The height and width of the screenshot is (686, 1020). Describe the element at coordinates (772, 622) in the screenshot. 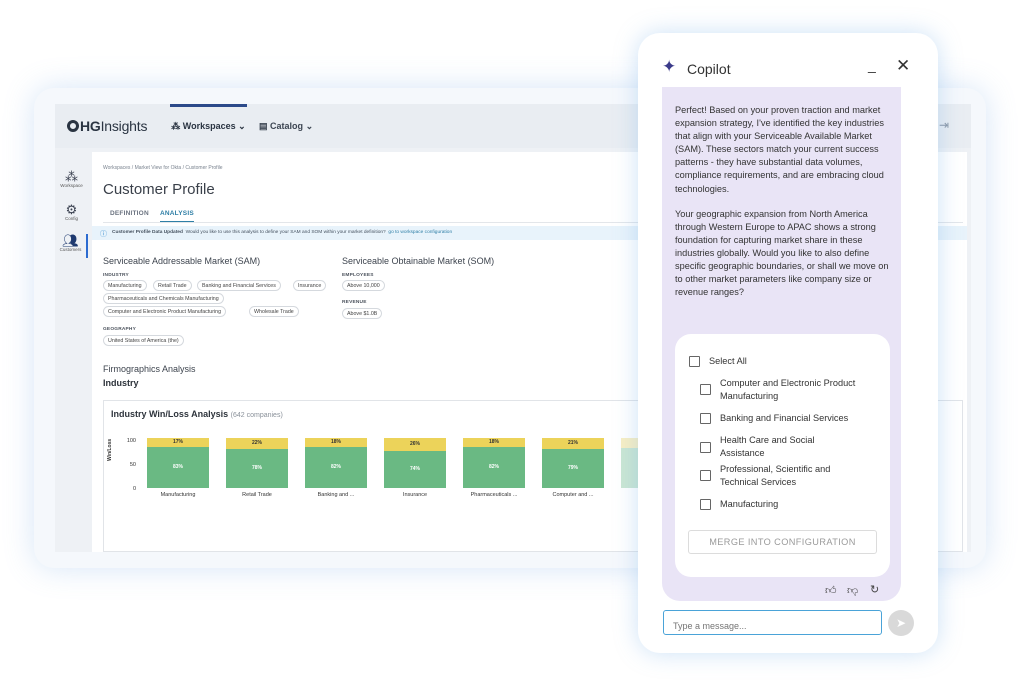

I see `message-input` at that location.